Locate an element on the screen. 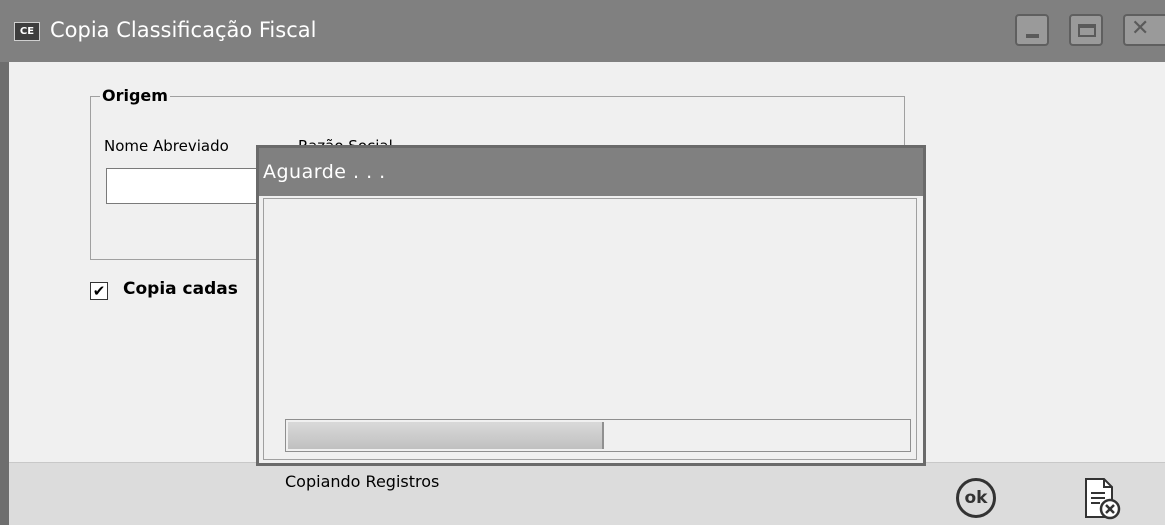  window-left-edge is located at coordinates (4, 293).